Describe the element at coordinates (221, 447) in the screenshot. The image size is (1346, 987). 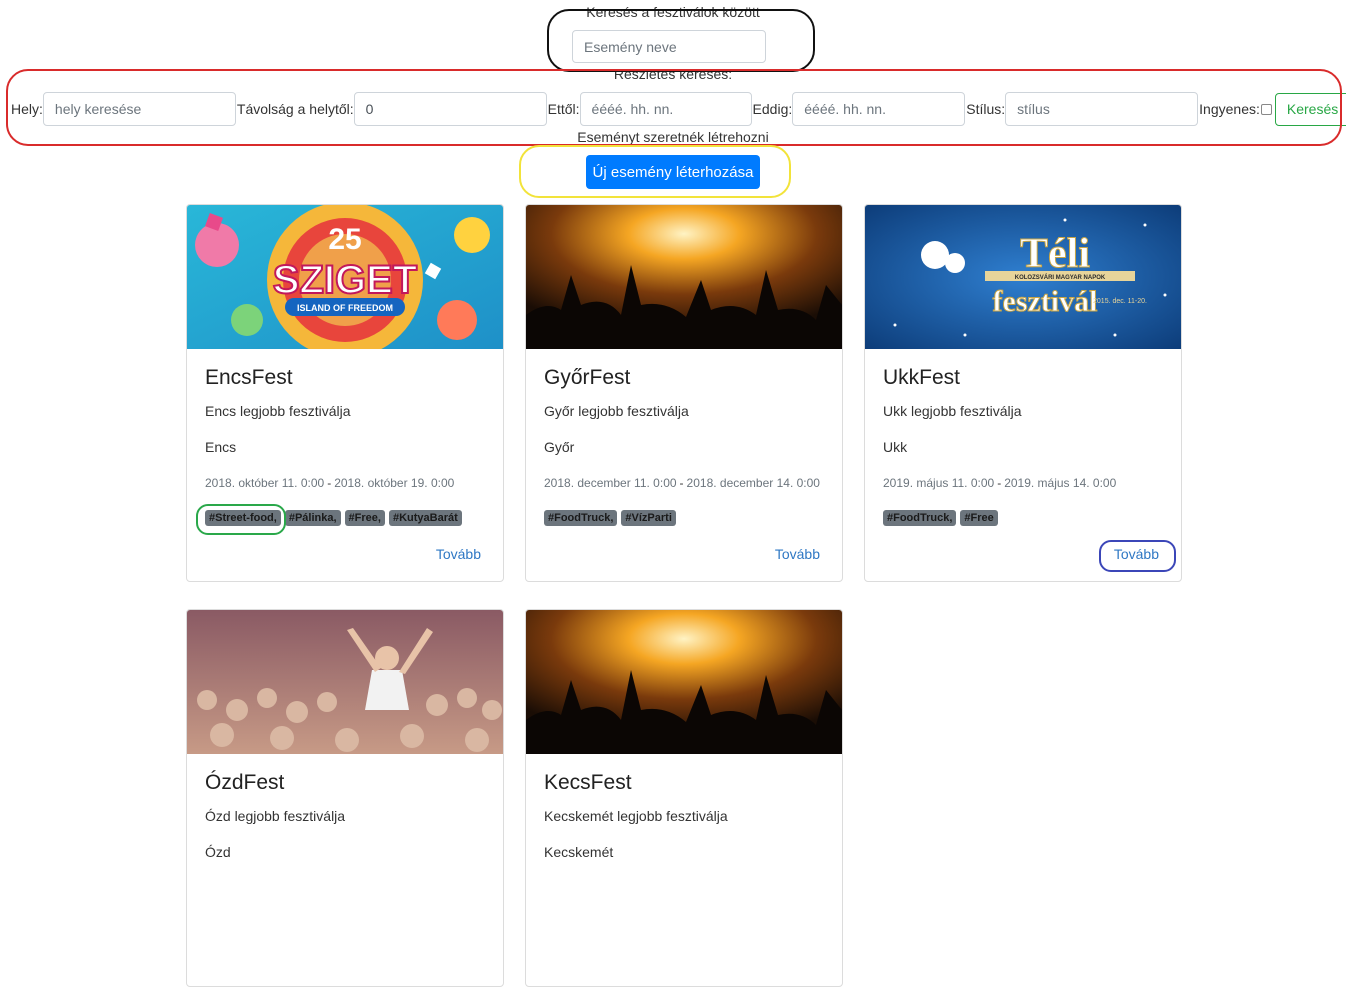
I see `event-place: Encs` at that location.